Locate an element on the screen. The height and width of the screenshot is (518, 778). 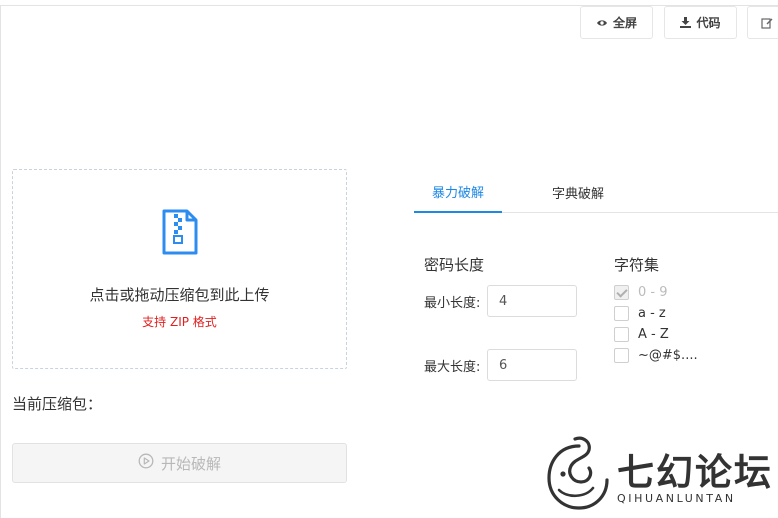
upload-format-hint: 支持 ZIP 格式 is located at coordinates (179, 322).